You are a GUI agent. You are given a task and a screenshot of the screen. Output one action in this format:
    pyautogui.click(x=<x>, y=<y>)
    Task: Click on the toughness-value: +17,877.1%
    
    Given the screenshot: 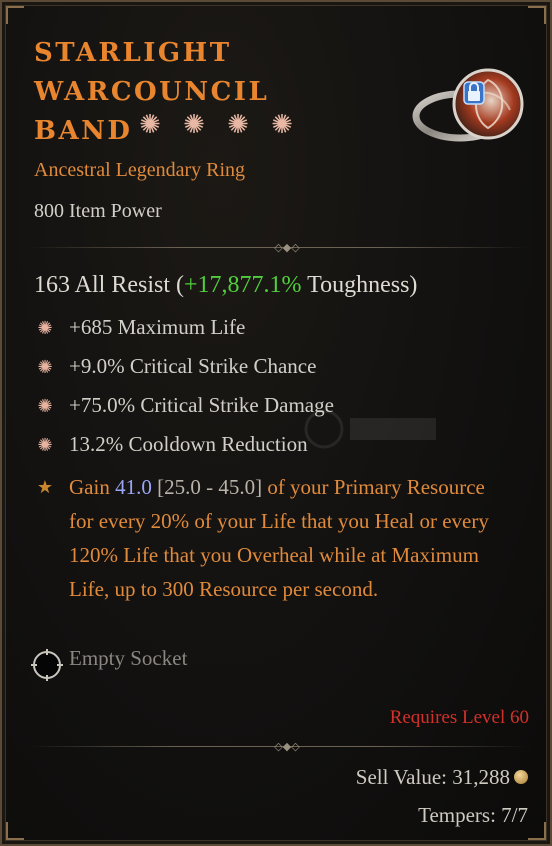 What is the action you would take?
    pyautogui.click(x=243, y=285)
    